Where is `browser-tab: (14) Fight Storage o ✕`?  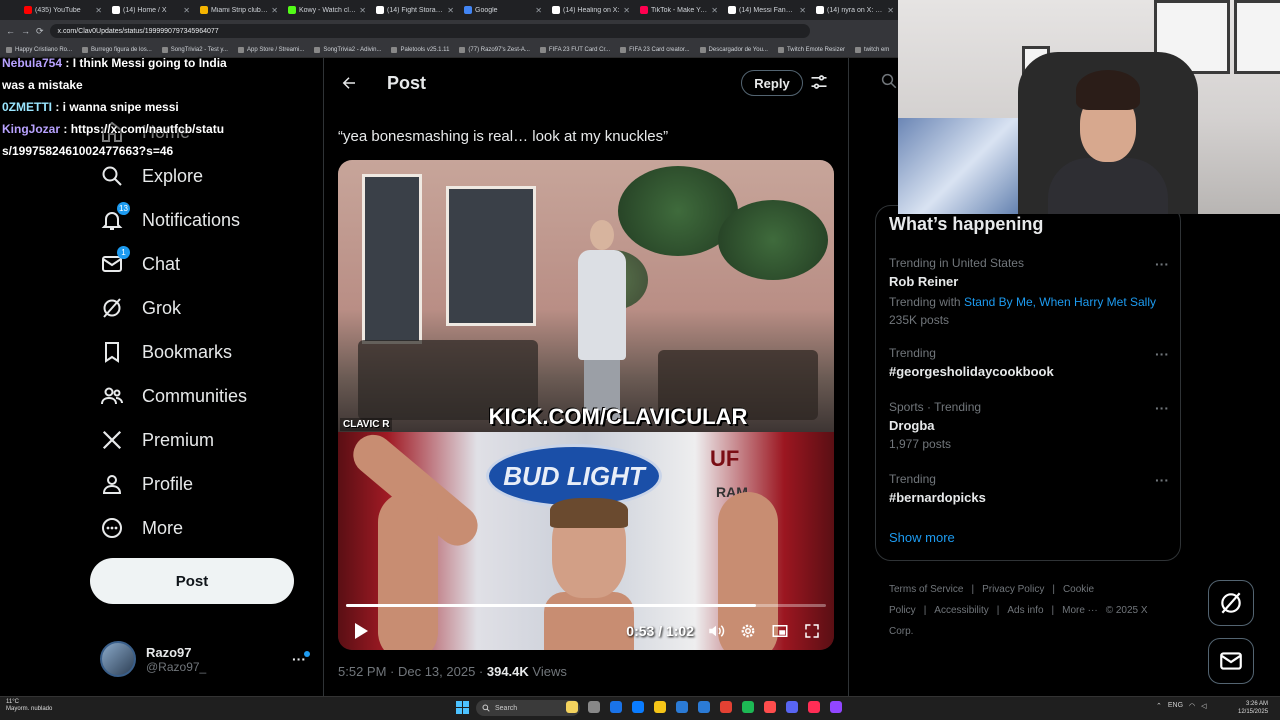
browser-tab: (14) Fight Storage o ✕ is located at coordinates (415, 10).